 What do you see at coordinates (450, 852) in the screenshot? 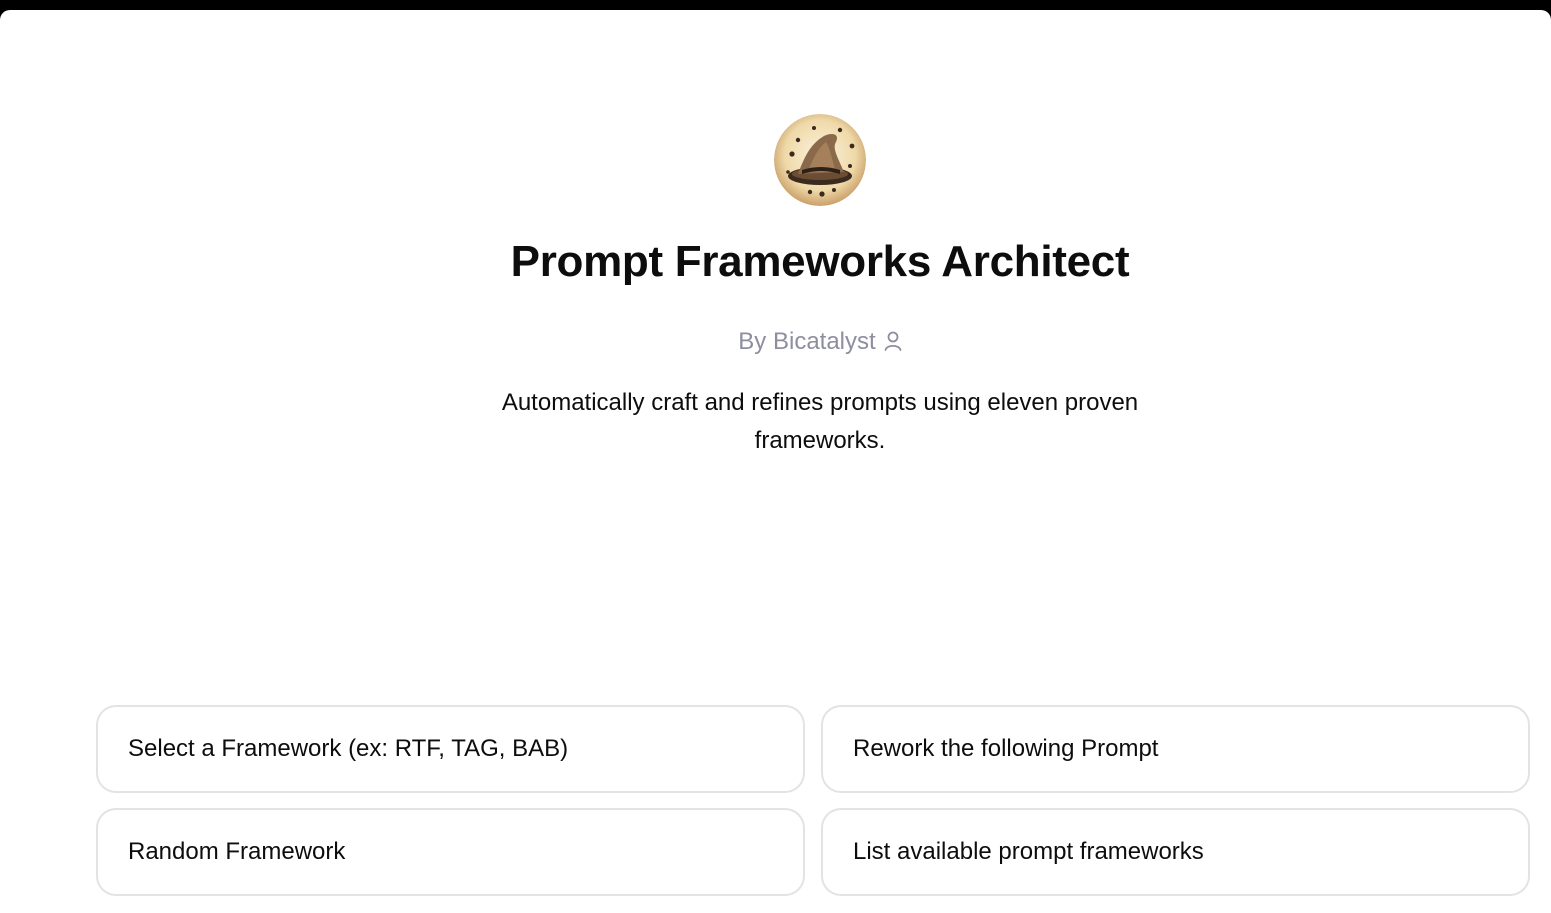
I see `starter-random-framework: Random Framework` at bounding box center [450, 852].